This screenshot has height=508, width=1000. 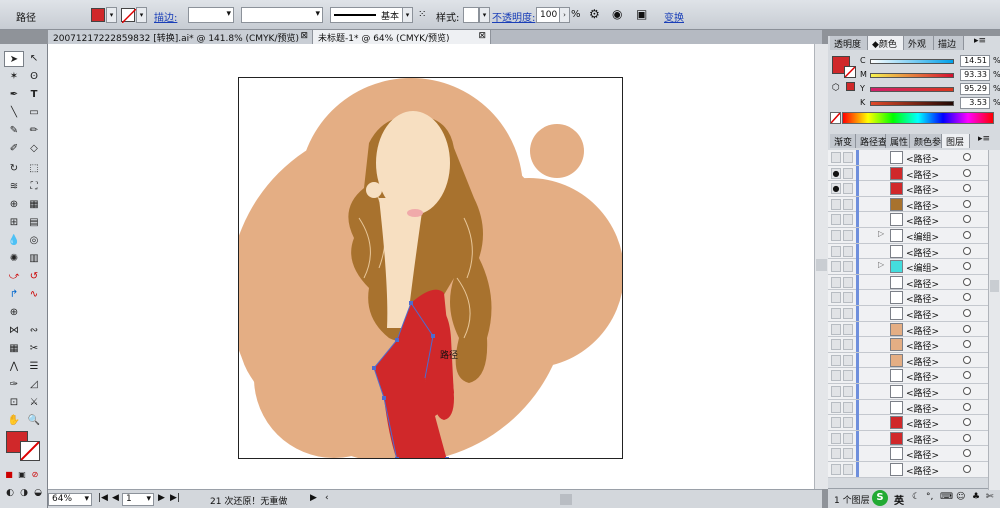 What do you see at coordinates (990, 497) in the screenshot?
I see `wrench-icon: ✄` at bounding box center [990, 497].